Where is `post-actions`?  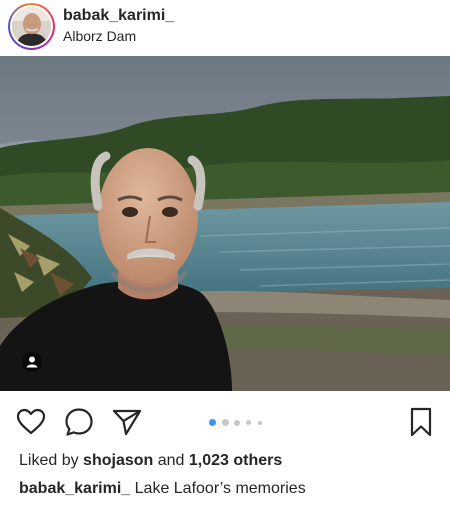
post-actions is located at coordinates (225, 421).